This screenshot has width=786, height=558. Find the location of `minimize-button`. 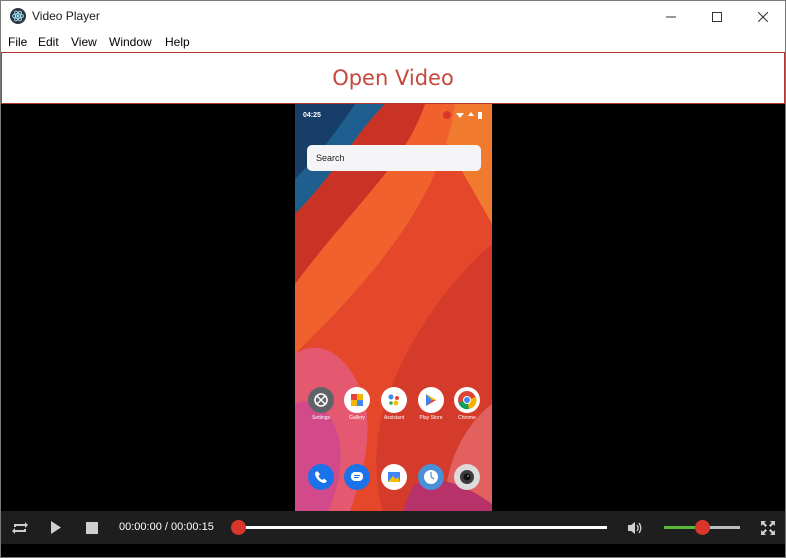

minimize-button is located at coordinates (671, 16).